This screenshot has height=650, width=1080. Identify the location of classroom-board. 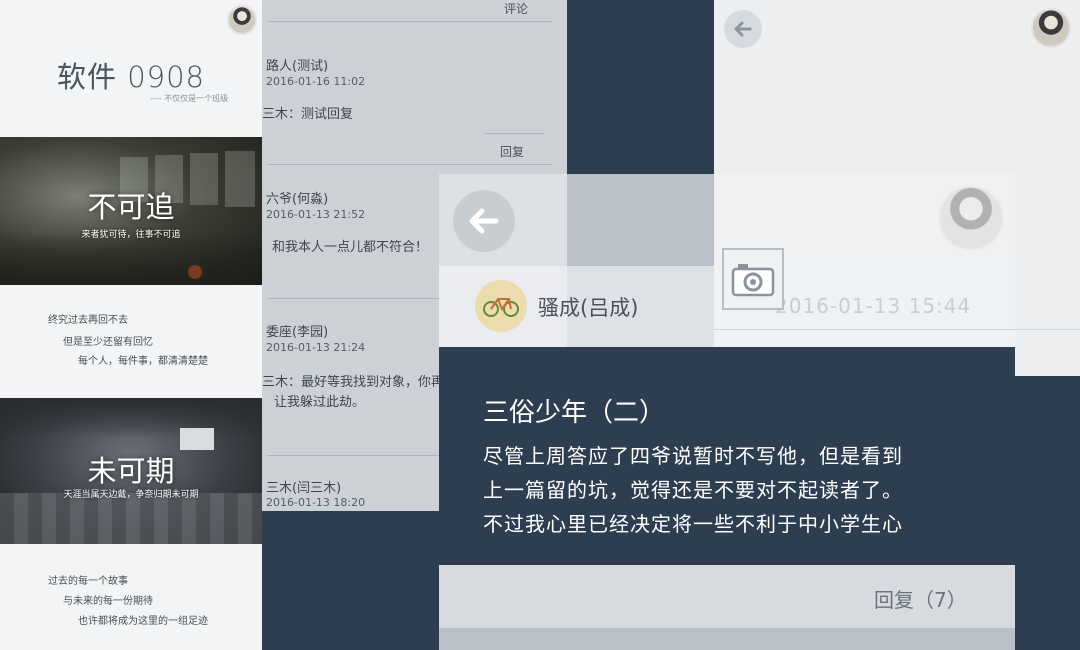
(197, 439).